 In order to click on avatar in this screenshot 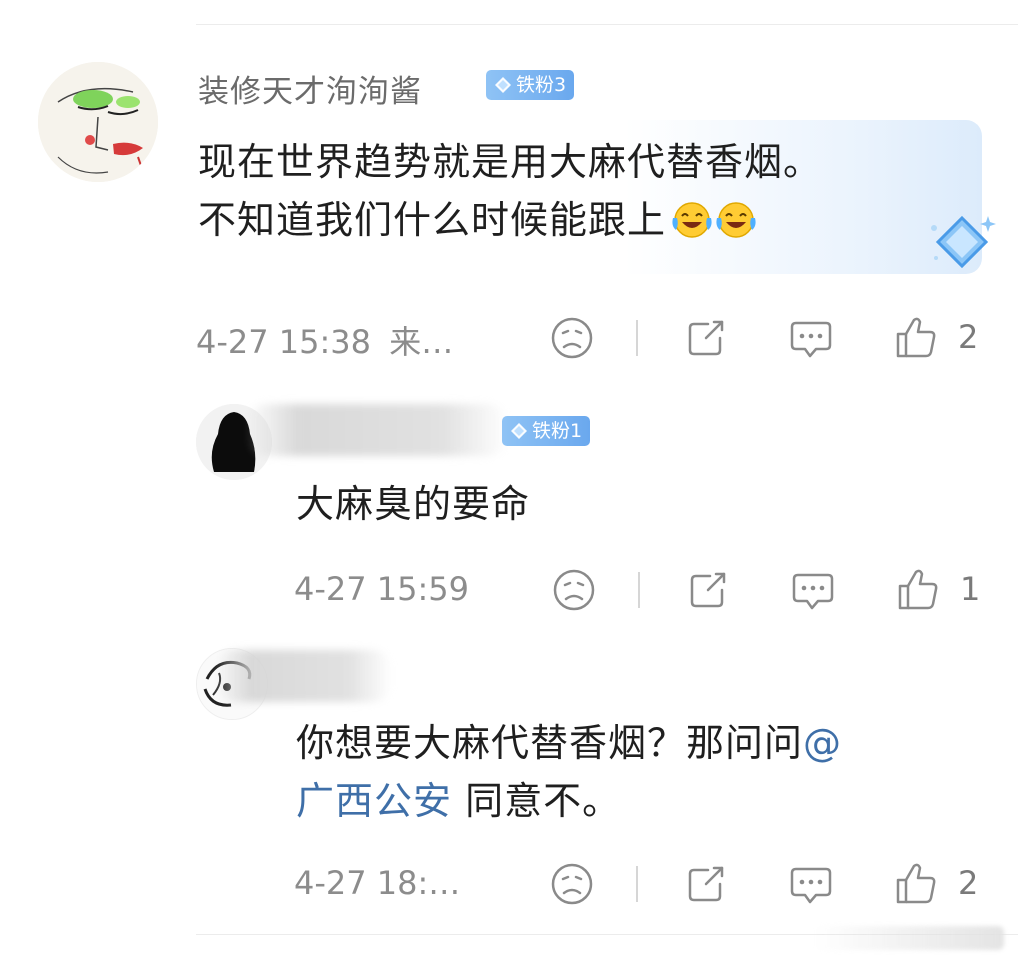, I will do `click(98, 122)`.